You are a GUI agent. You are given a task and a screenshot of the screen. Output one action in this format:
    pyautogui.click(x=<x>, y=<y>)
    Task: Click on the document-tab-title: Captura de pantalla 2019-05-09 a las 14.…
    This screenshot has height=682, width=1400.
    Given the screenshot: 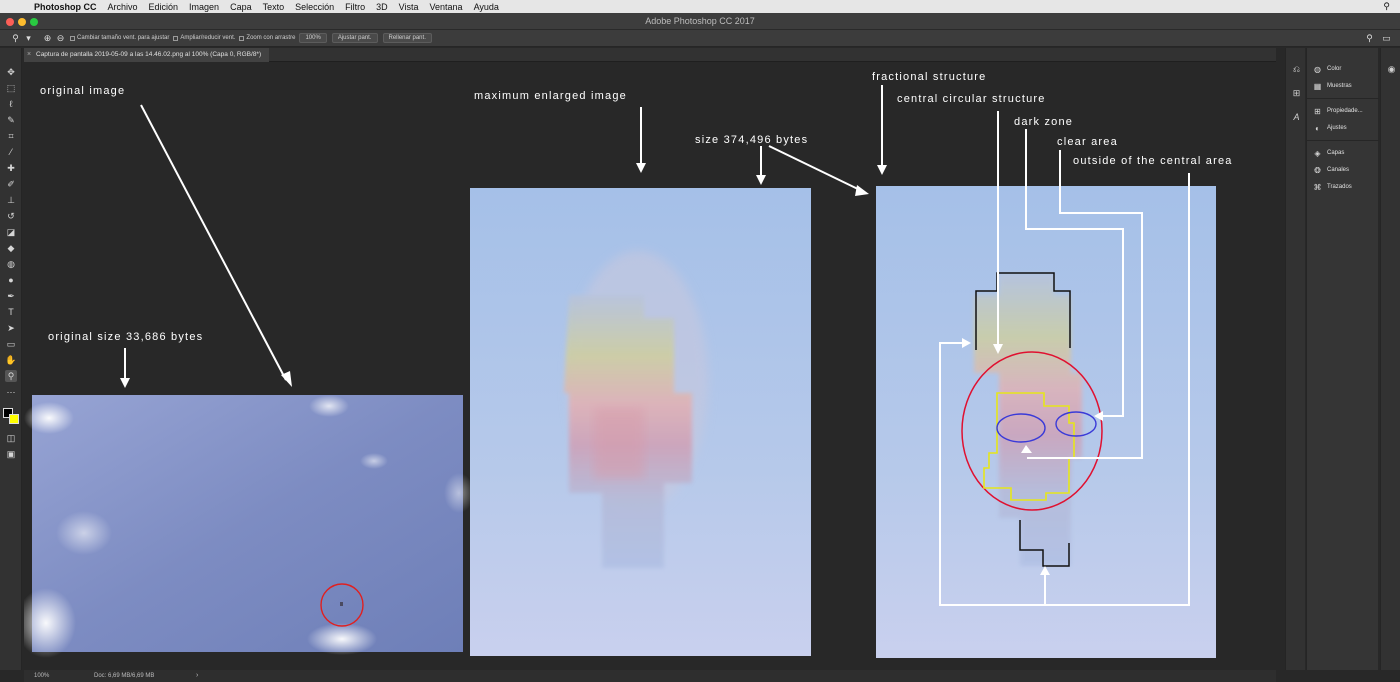 What is the action you would take?
    pyautogui.click(x=149, y=54)
    